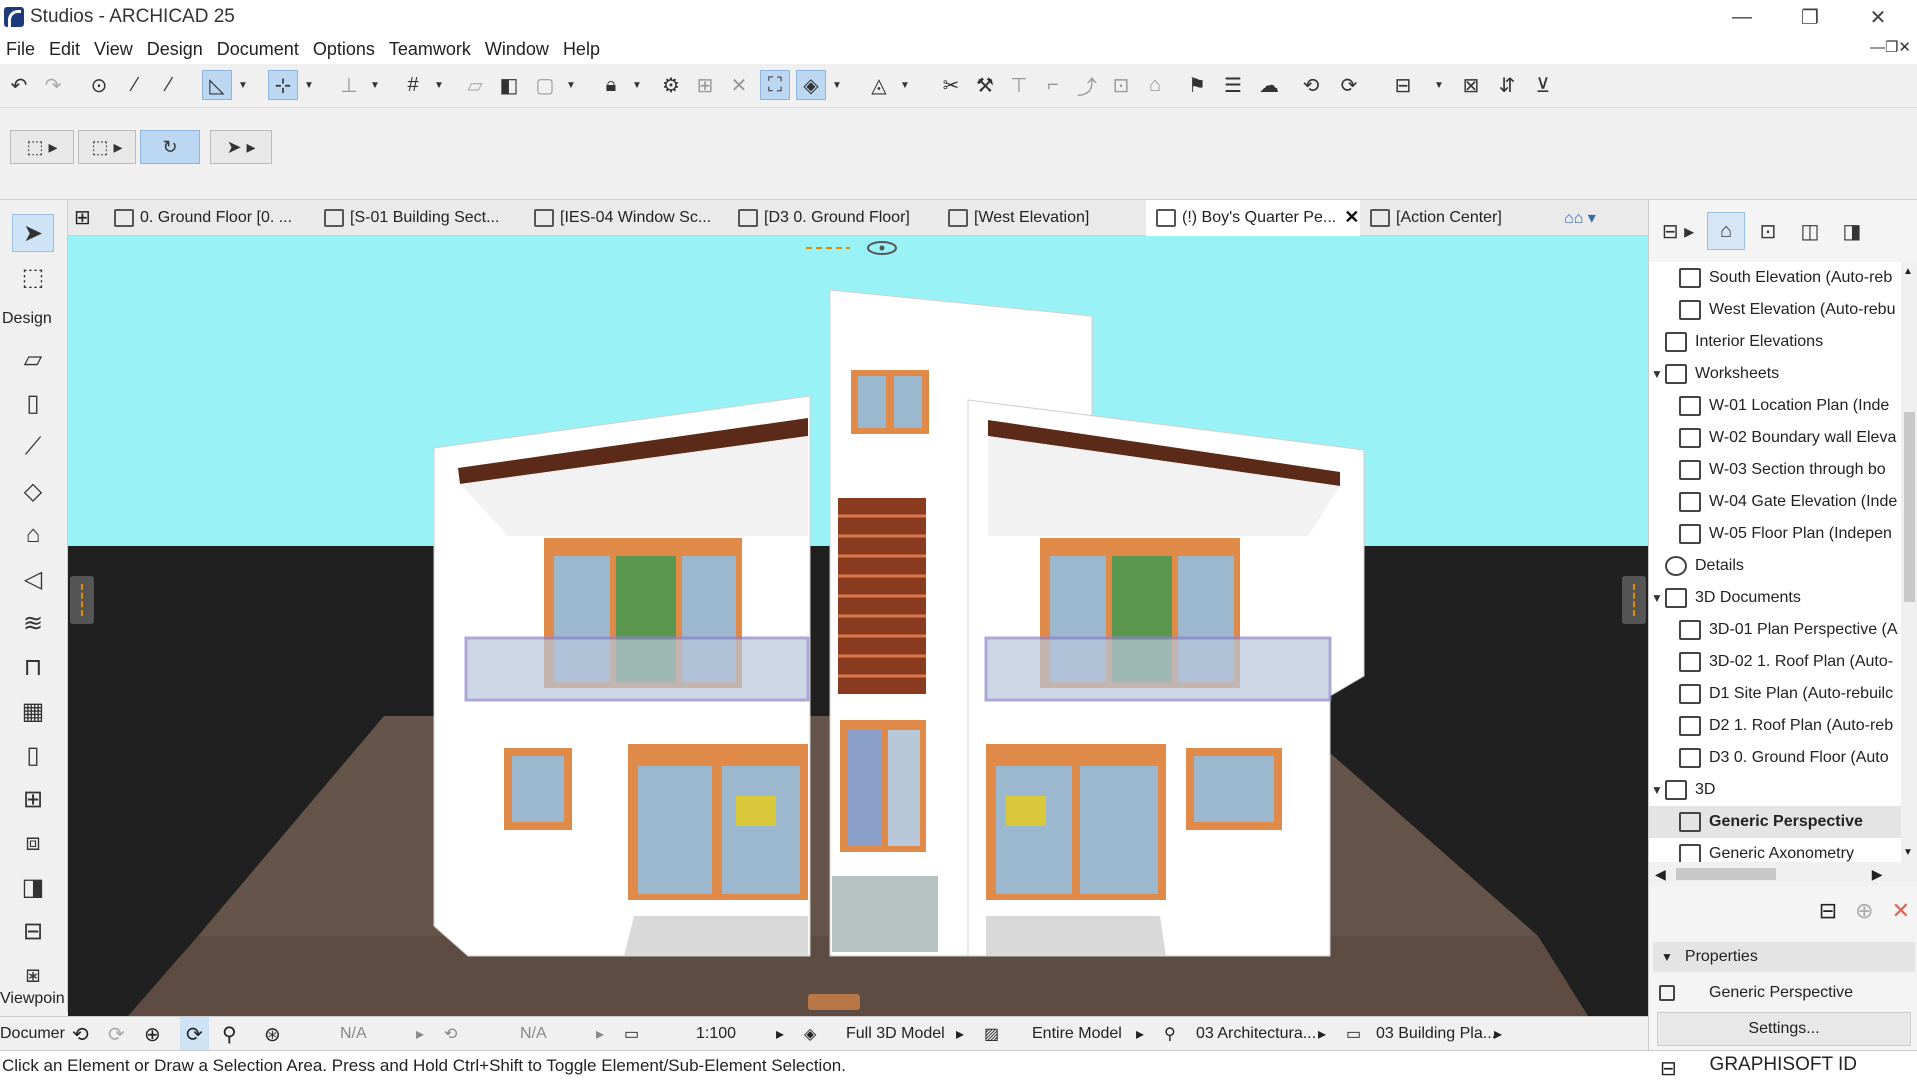  I want to click on tab-close-icon: ✕, so click(1351, 217).